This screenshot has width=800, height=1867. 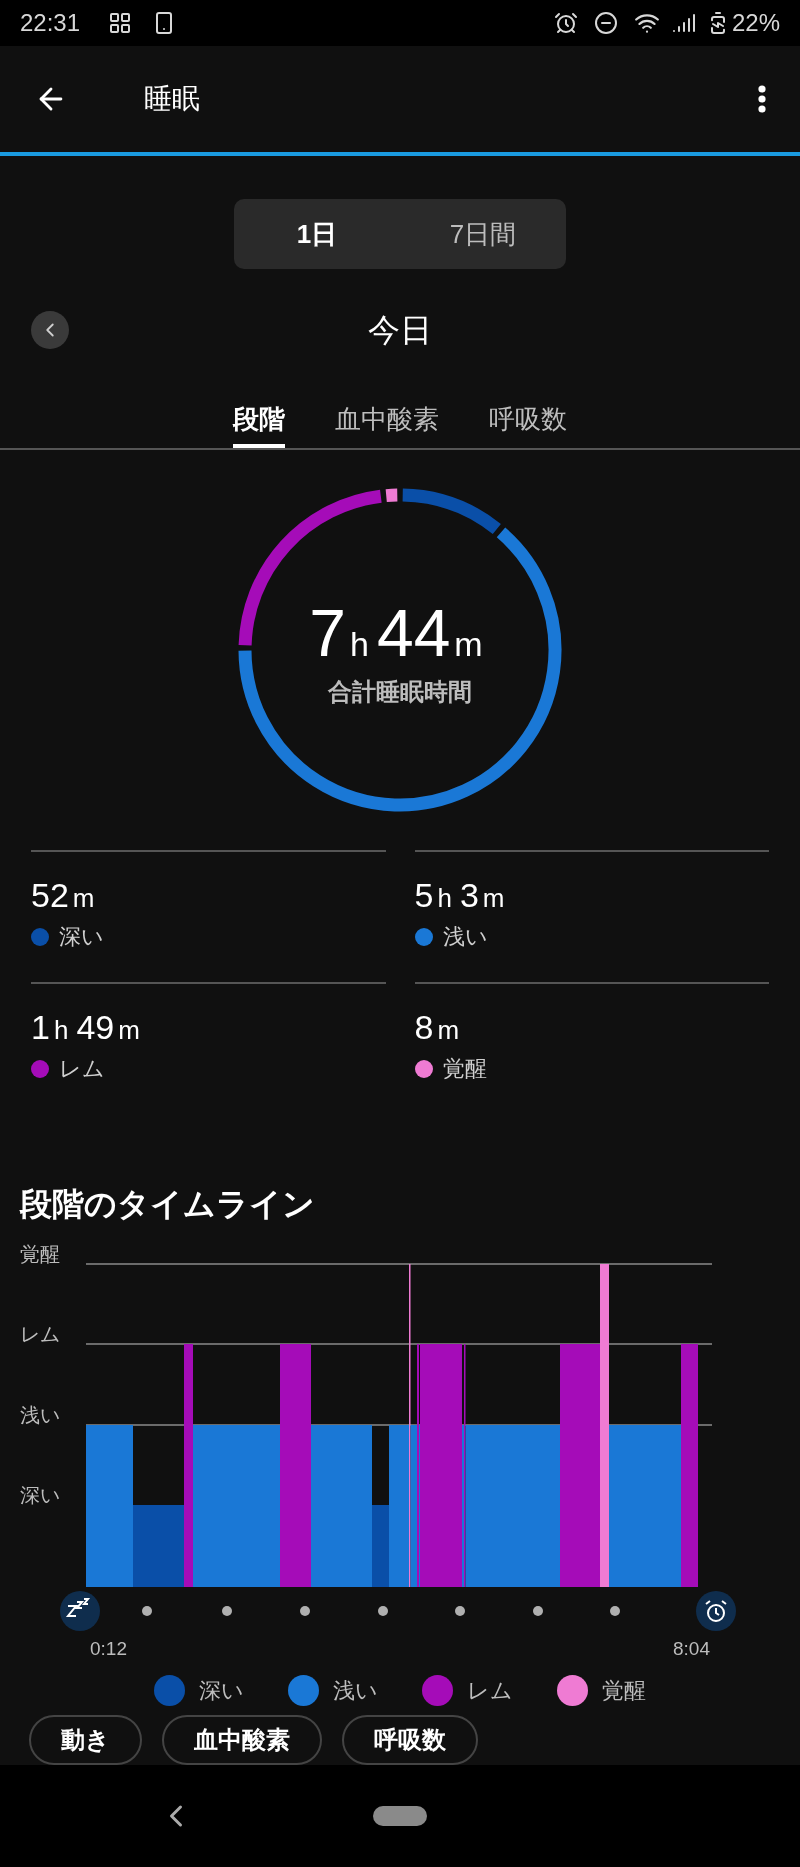 What do you see at coordinates (355, 1690) in the screenshot?
I see `legend-label: 浅い` at bounding box center [355, 1690].